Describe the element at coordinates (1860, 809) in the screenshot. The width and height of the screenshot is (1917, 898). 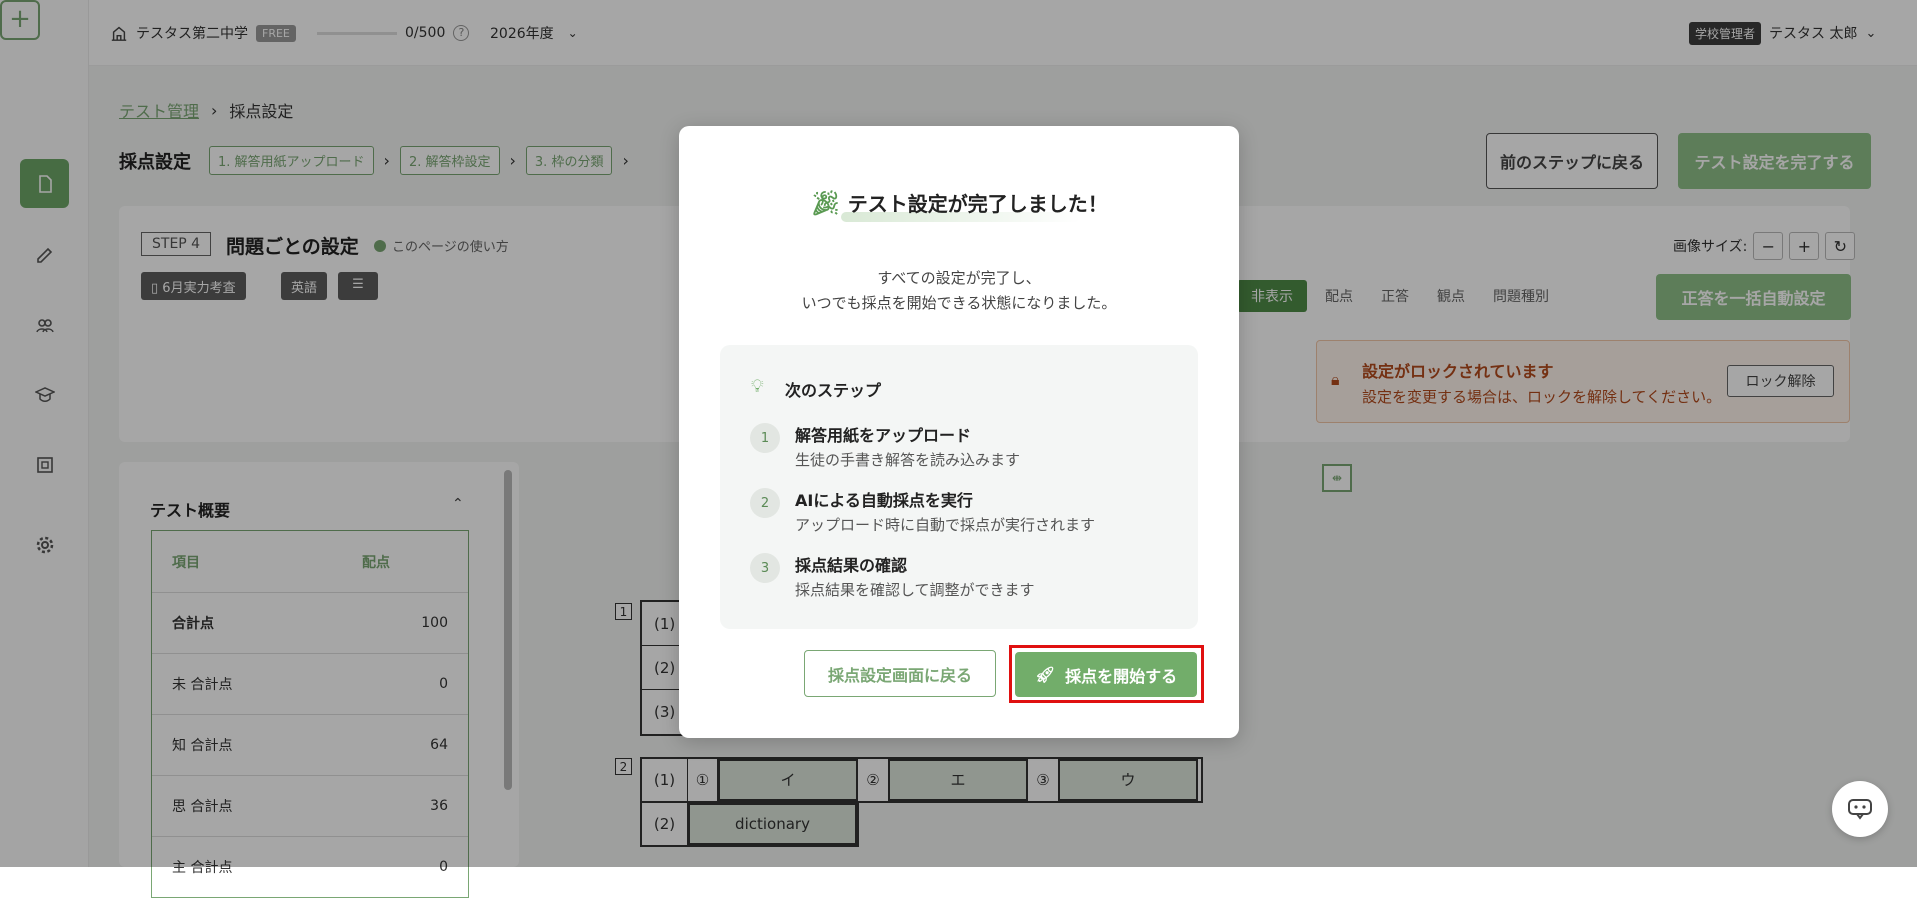
I see `chat-support-icon` at that location.